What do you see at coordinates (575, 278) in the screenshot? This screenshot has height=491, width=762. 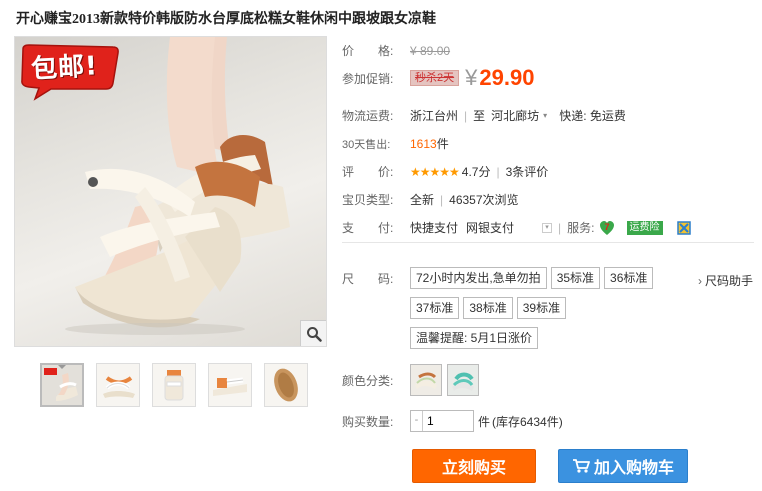 I see `size-option-35: 35标准` at bounding box center [575, 278].